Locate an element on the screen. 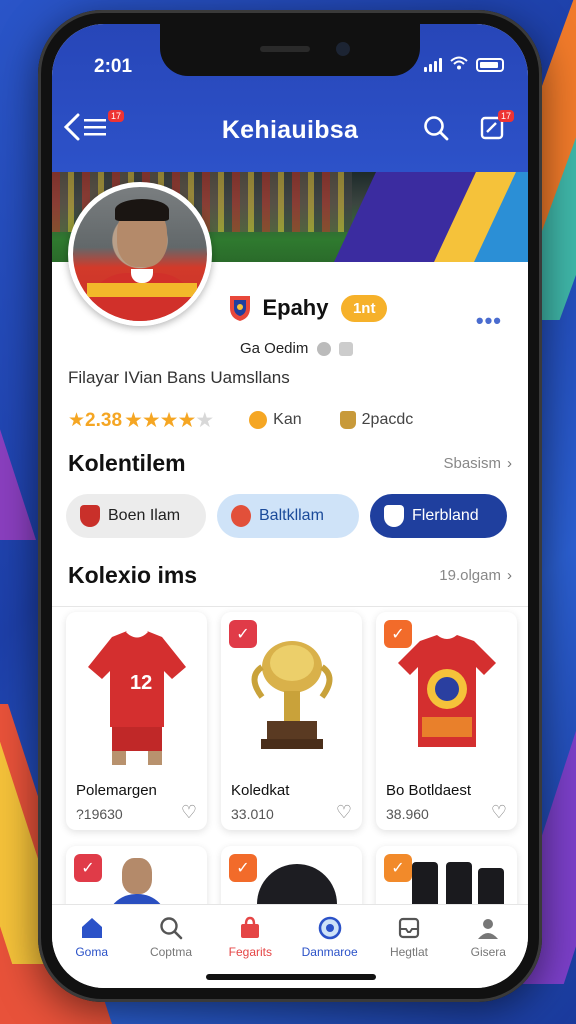  jersey-icon: 12 is located at coordinates (136, 697).